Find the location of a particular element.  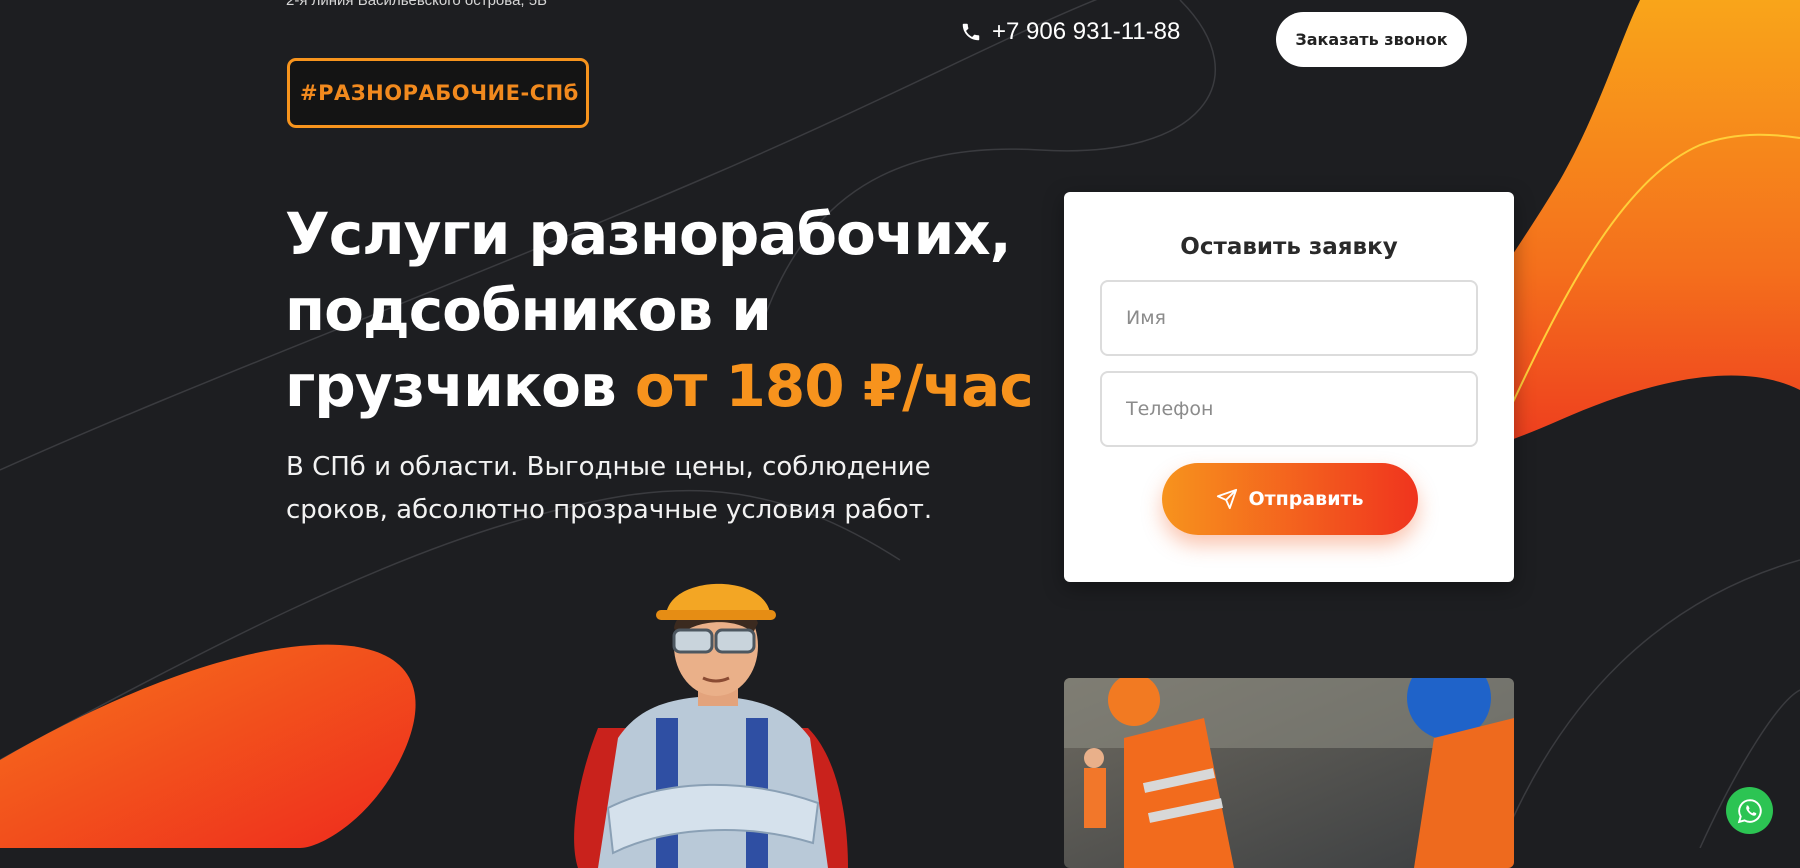

address-text: 2-я линия Васильевского острова, 5Б is located at coordinates (416, 4).